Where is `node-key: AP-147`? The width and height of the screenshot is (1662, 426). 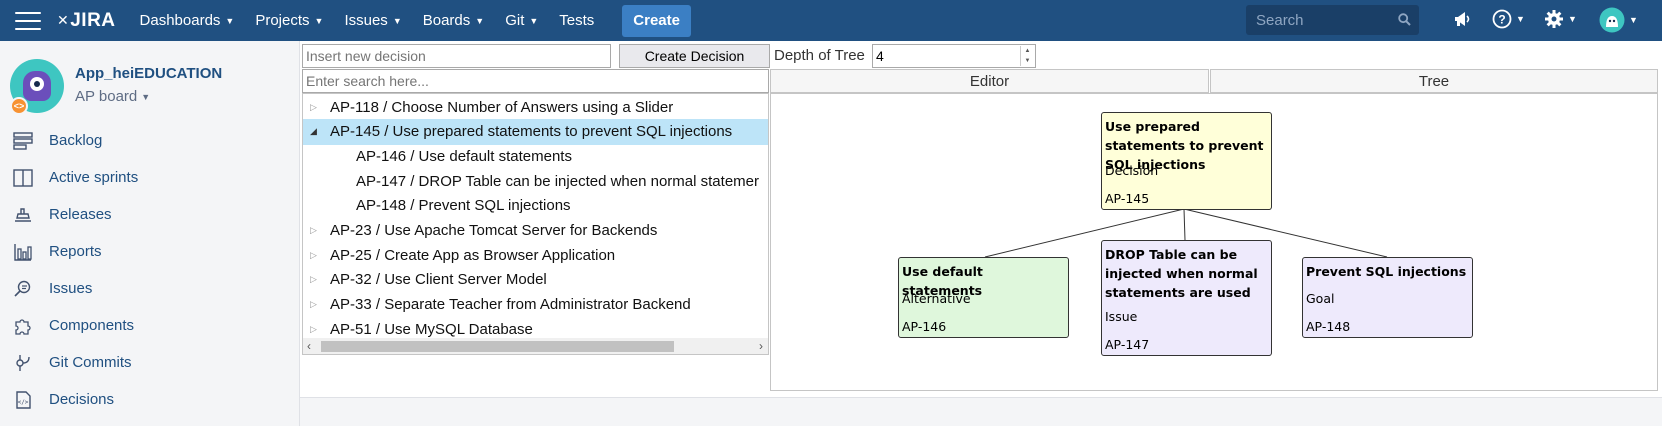
node-key: AP-147 is located at coordinates (1127, 344).